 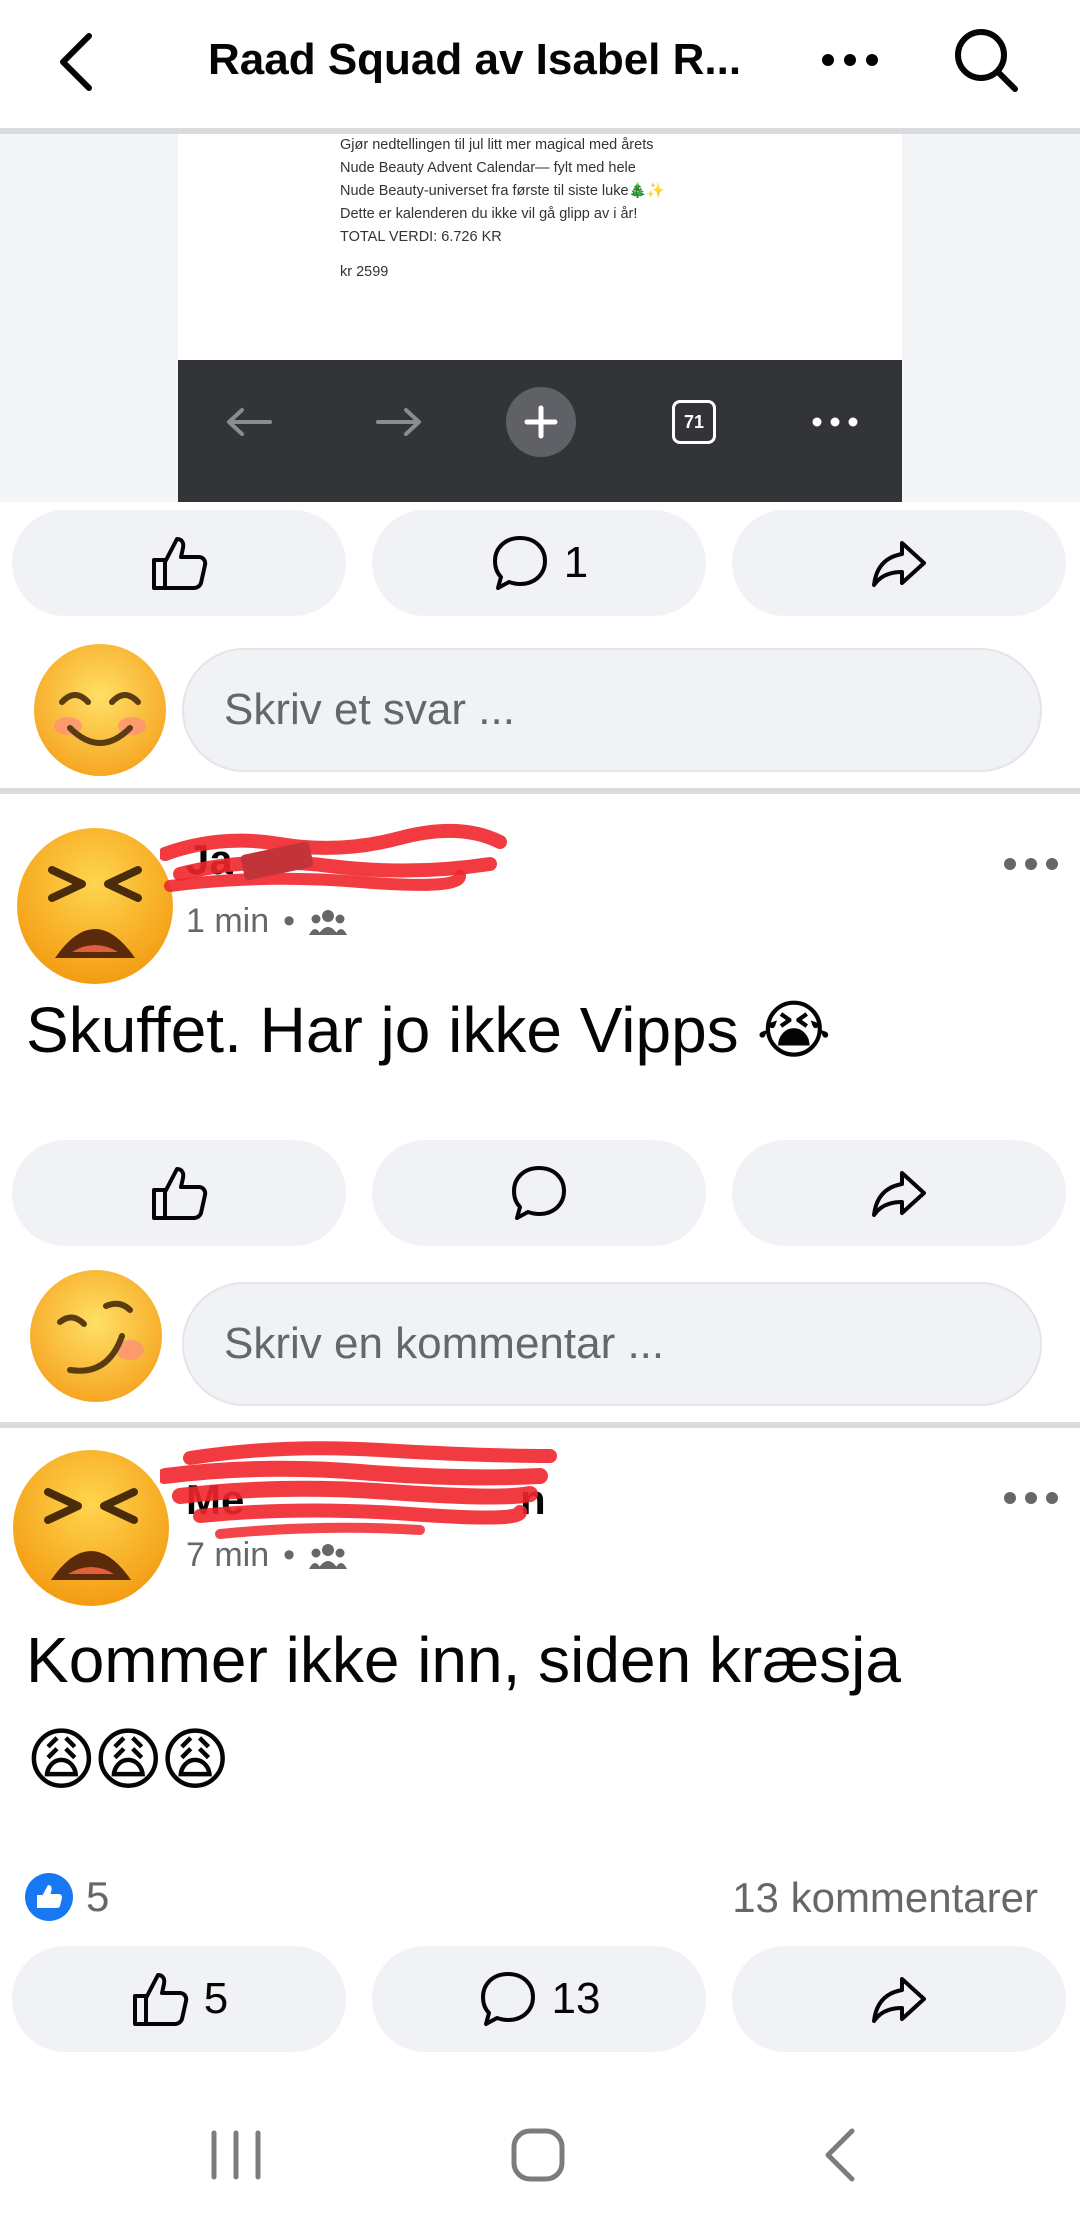 What do you see at coordinates (364, 272) in the screenshot?
I see `image-price: kr 2599` at bounding box center [364, 272].